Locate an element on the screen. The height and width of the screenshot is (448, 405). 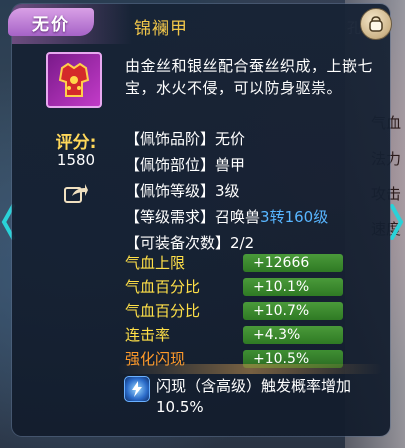
attribute-value: 2/2 is located at coordinates (242, 243).